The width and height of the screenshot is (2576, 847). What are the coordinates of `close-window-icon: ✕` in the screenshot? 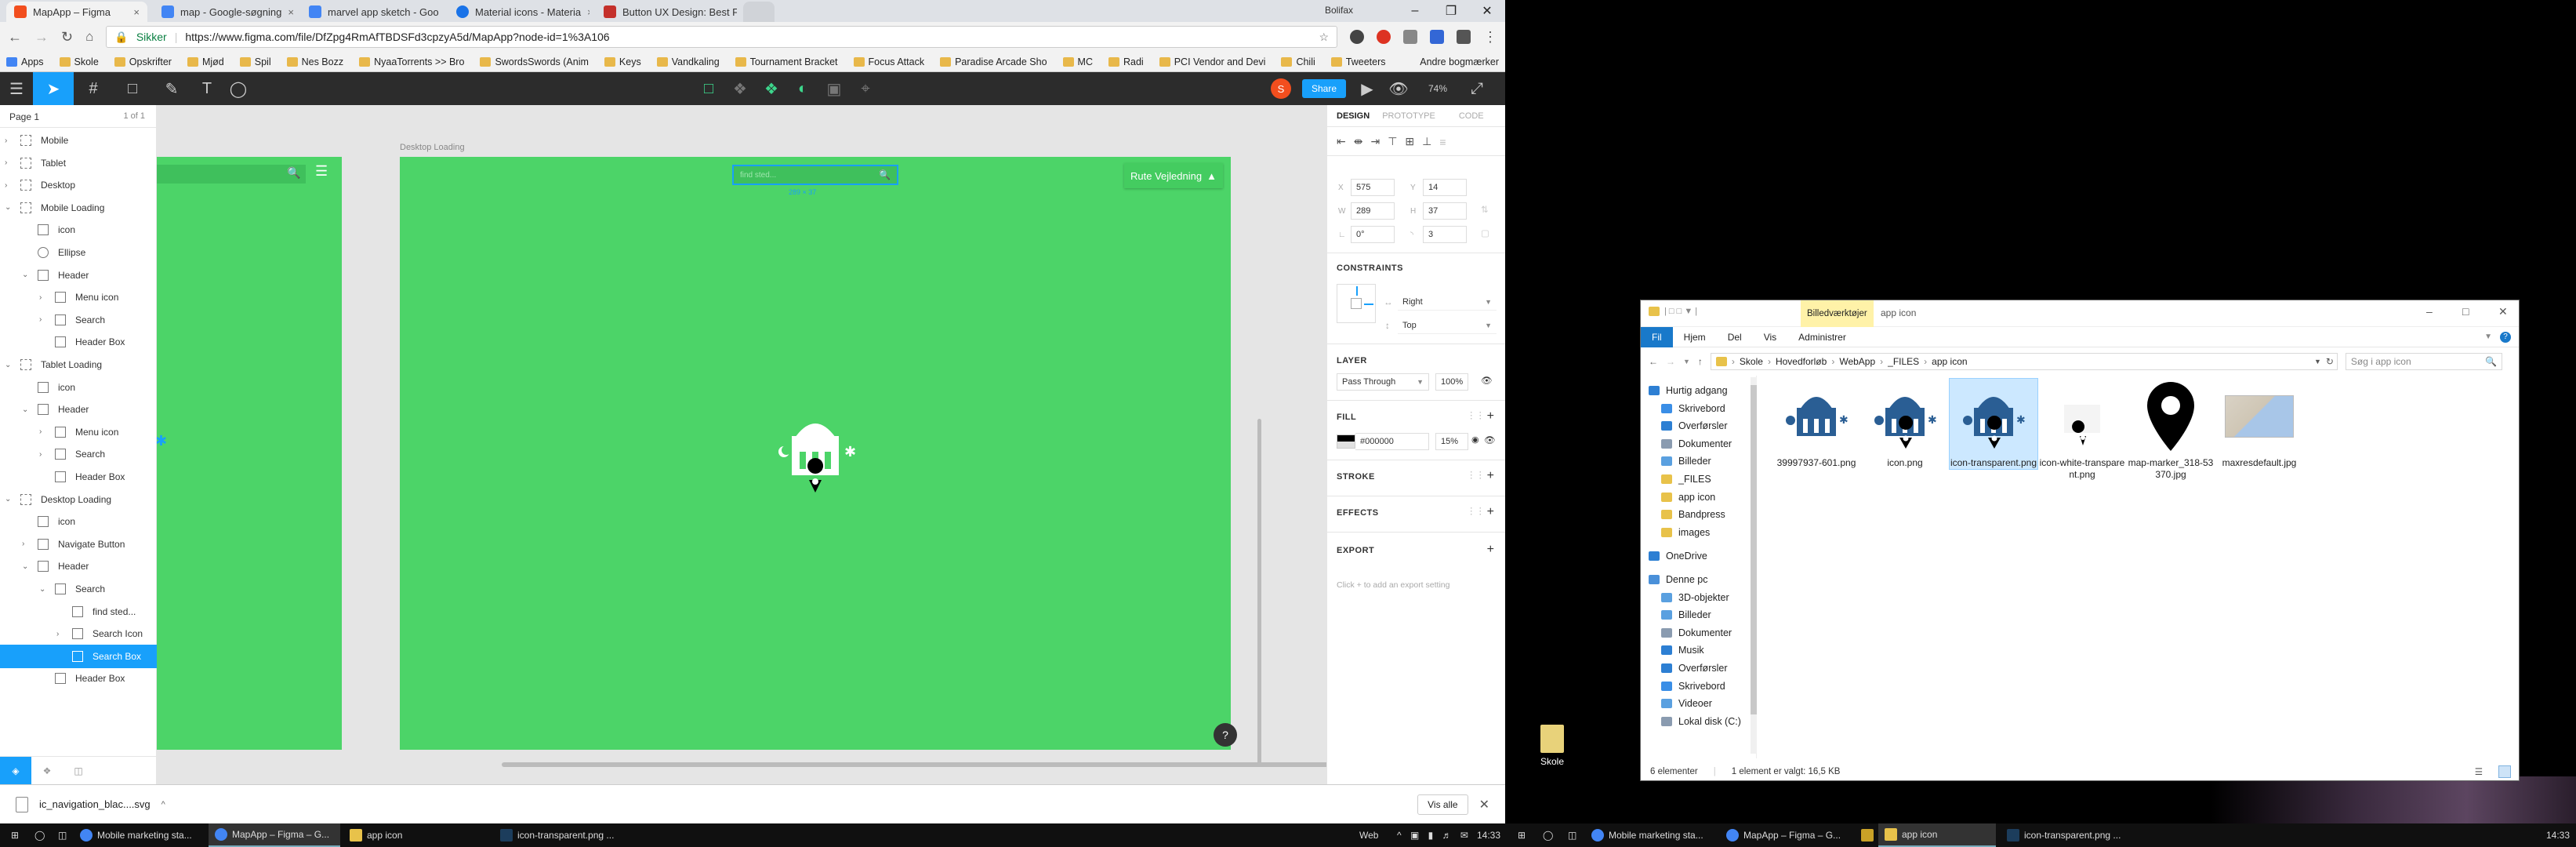 It's located at (1487, 11).